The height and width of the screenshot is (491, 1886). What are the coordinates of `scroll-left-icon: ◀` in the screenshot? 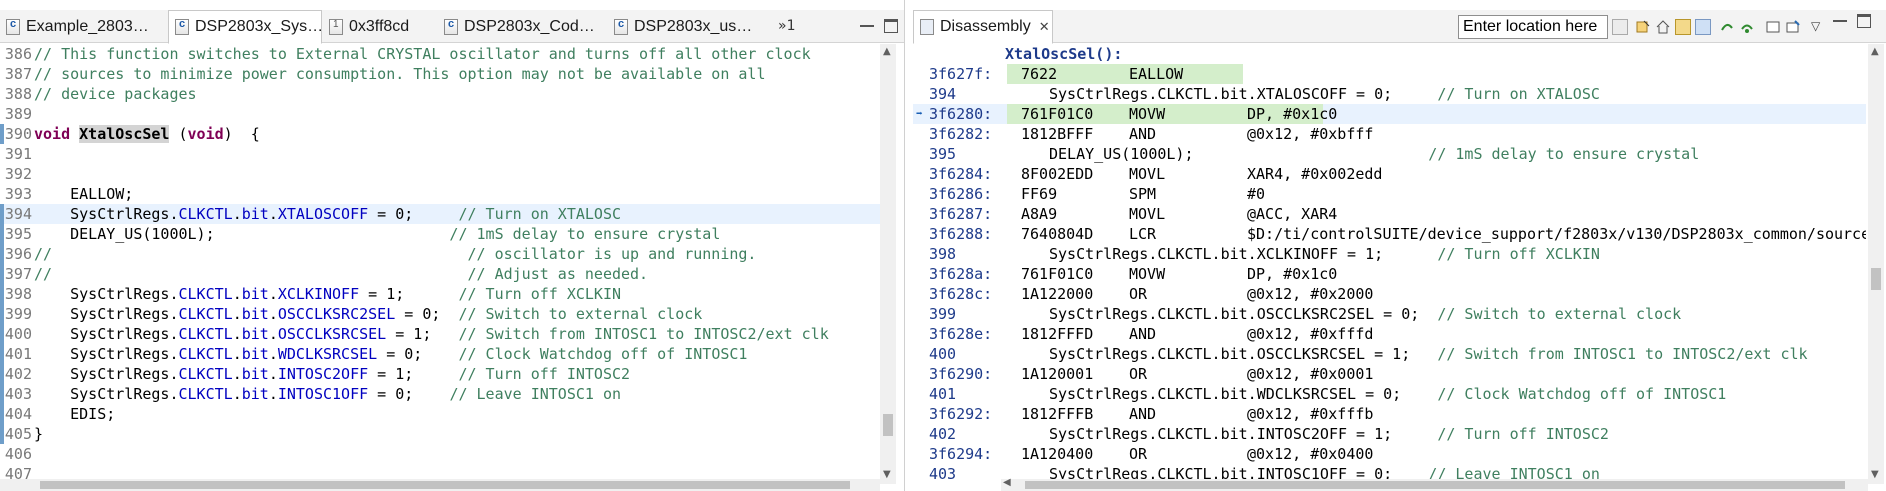 It's located at (1007, 482).